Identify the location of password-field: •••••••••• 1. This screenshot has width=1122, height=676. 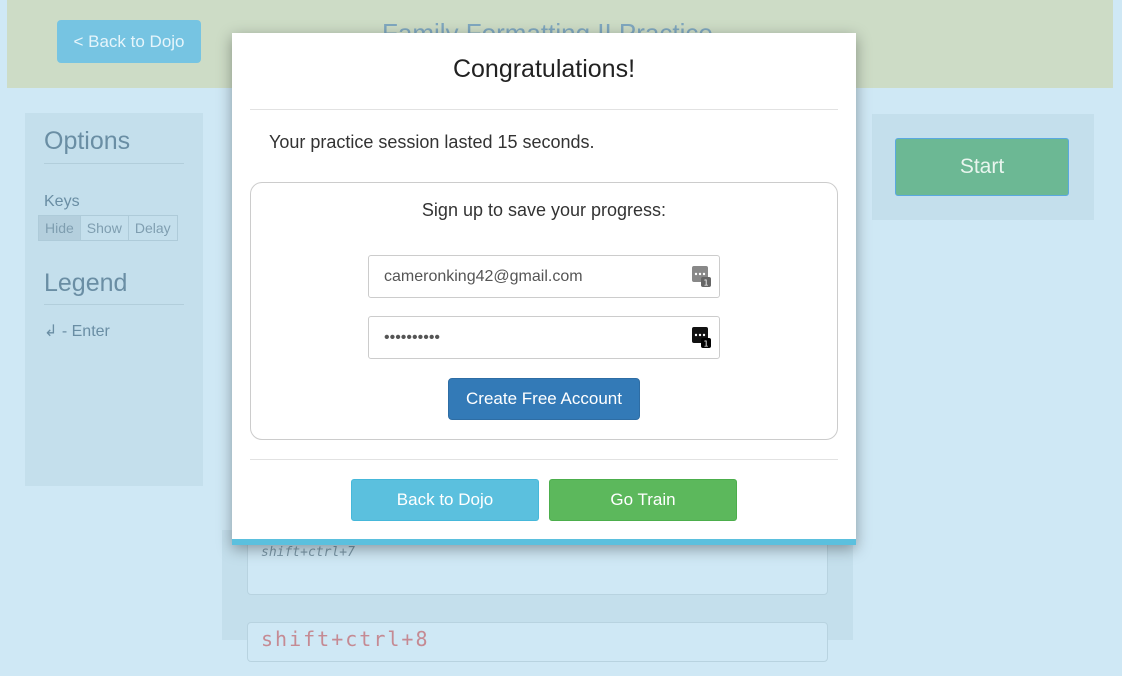
(544, 337).